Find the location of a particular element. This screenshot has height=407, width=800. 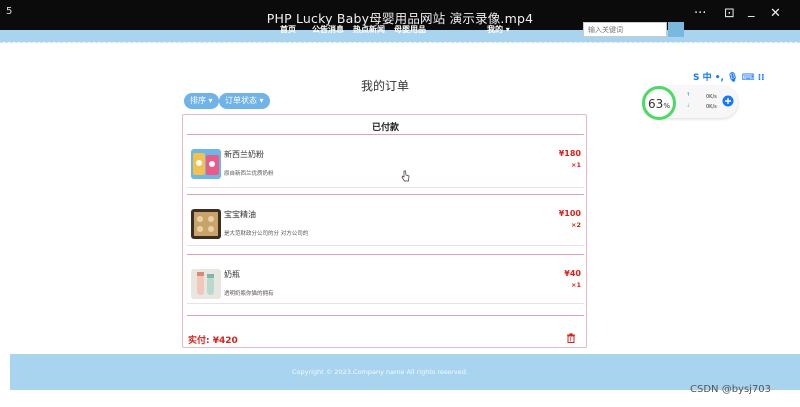

order-item: 宝宝精油 是大范财政分公司的分 对方公司的 ¥100 ×2 is located at coordinates (385, 233).